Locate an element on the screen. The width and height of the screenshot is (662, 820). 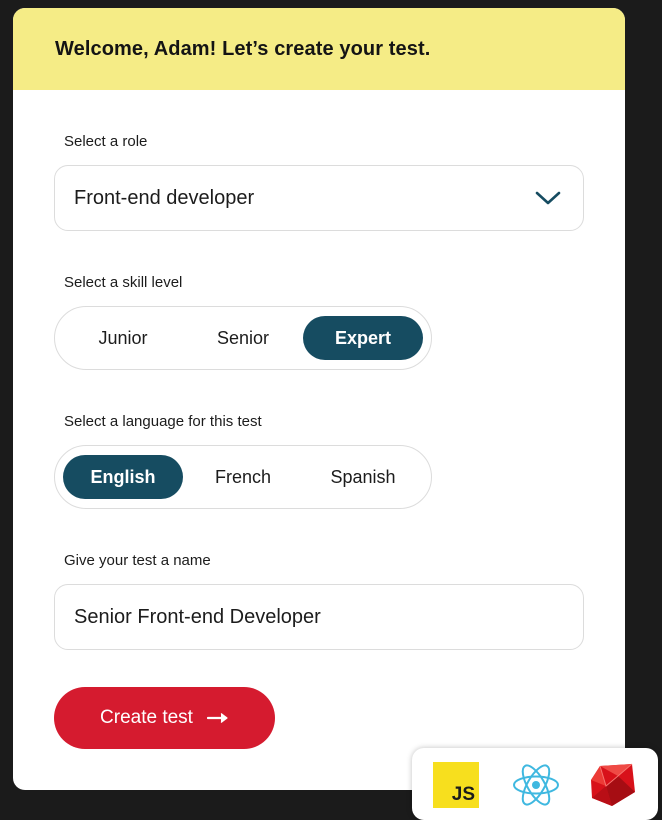
tech-stack-tray: JS is located at coordinates (535, 784).